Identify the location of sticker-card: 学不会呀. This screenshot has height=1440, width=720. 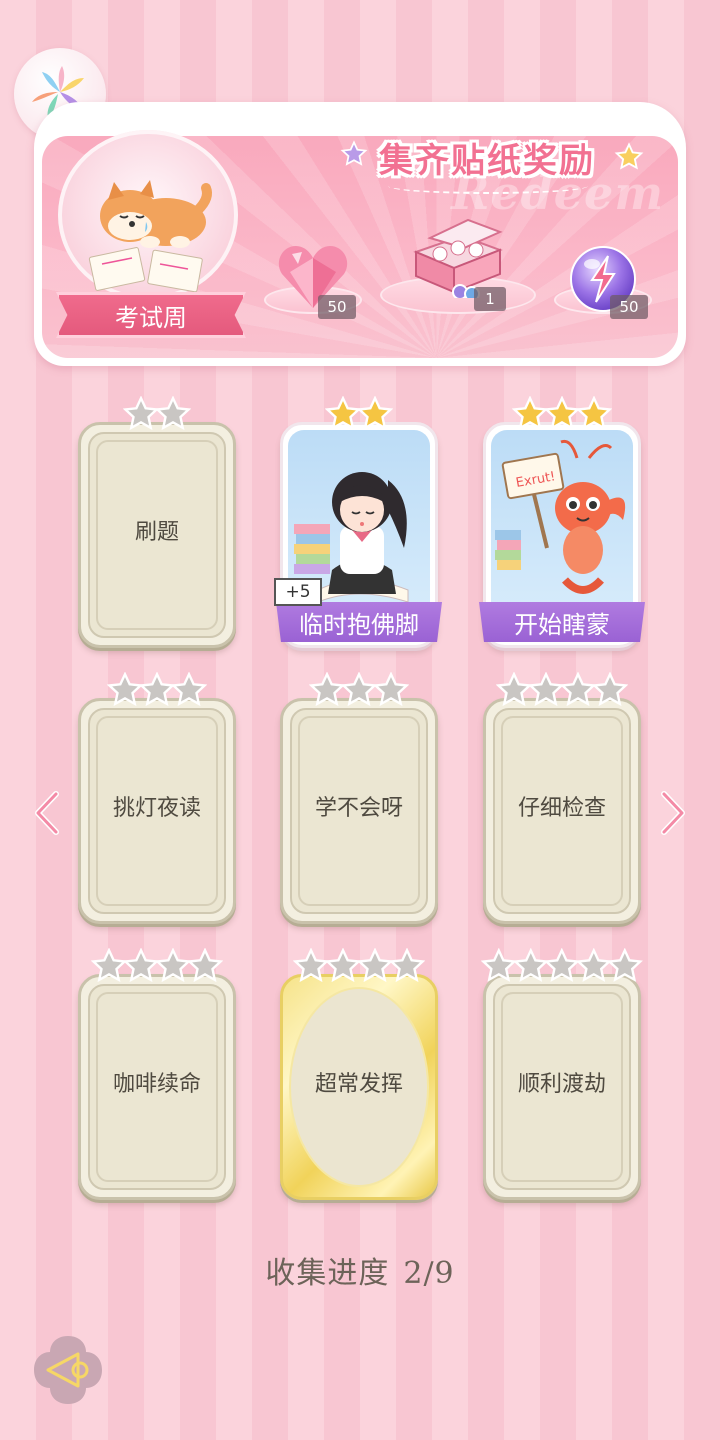
(359, 798).